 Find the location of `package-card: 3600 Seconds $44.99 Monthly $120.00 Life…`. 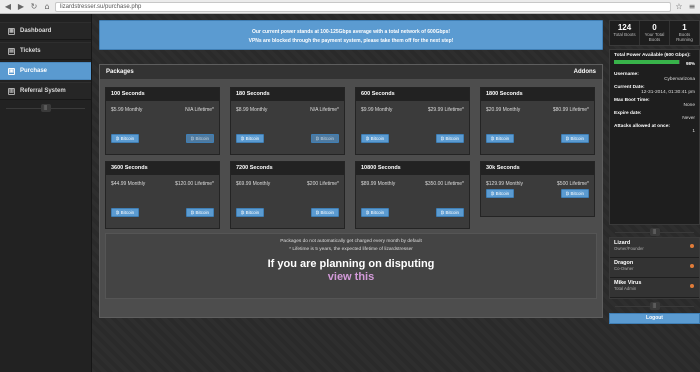

package-card: 3600 Seconds $44.99 Monthly $120.00 Life… is located at coordinates (162, 195).